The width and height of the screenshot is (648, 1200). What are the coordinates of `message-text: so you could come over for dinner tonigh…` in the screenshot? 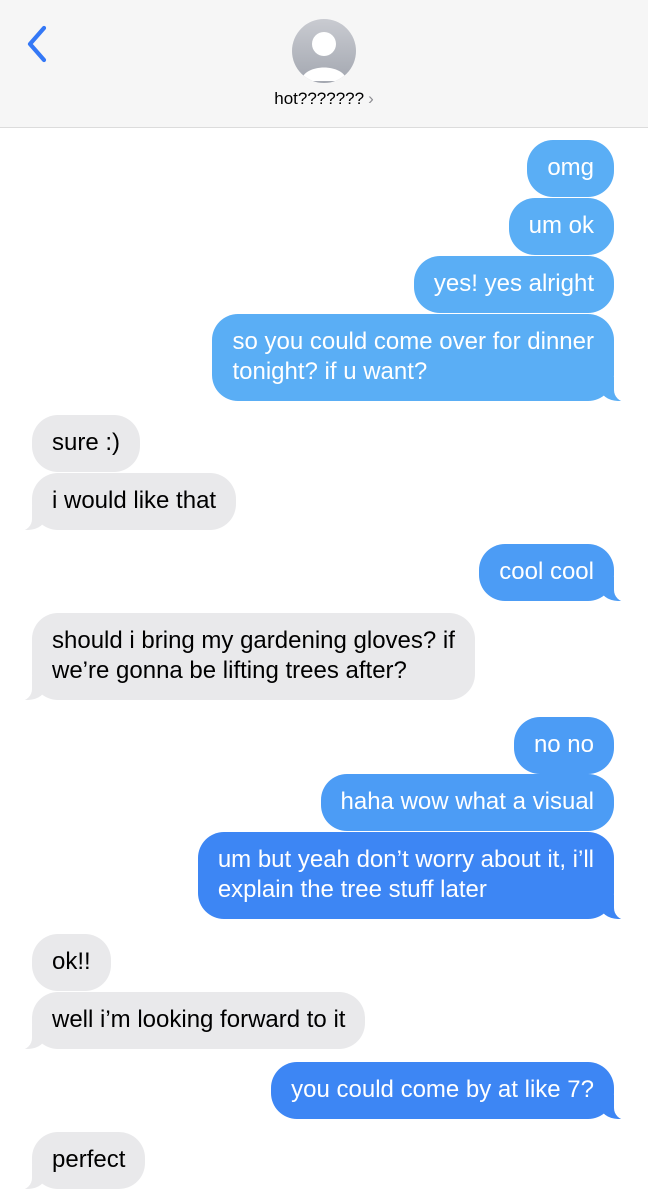 It's located at (413, 356).